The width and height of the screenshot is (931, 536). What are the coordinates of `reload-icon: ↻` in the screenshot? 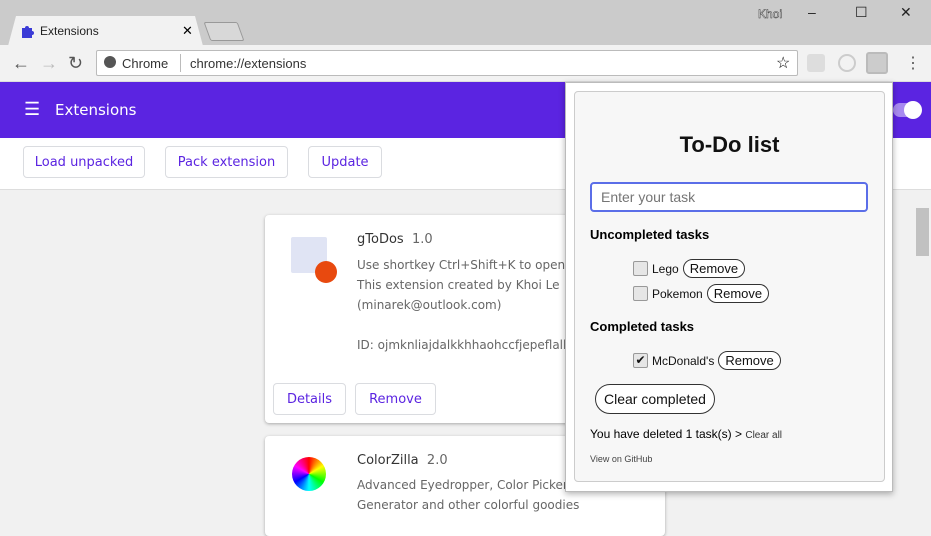 It's located at (75, 63).